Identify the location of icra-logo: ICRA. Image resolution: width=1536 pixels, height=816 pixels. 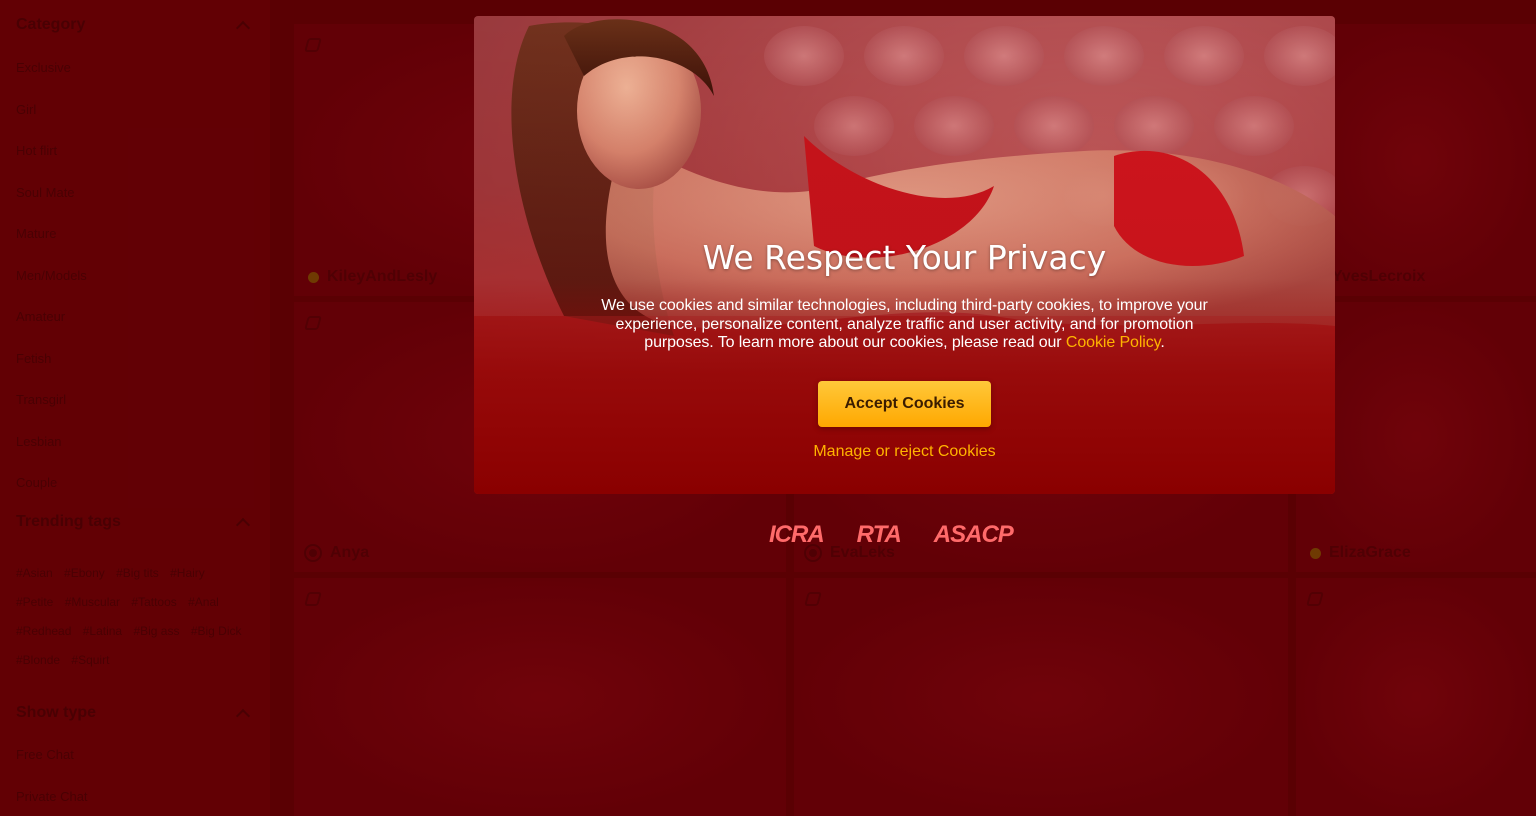
(797, 534).